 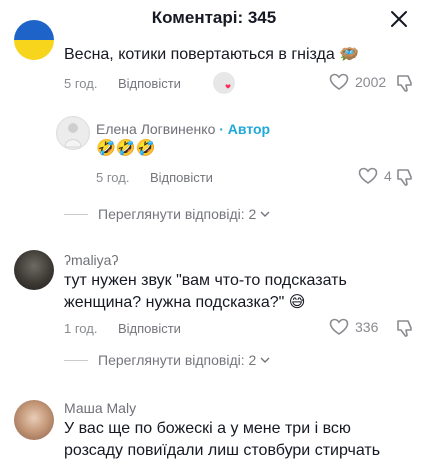 I want to click on comments-header: Коментарі: 345, so click(x=214, y=19).